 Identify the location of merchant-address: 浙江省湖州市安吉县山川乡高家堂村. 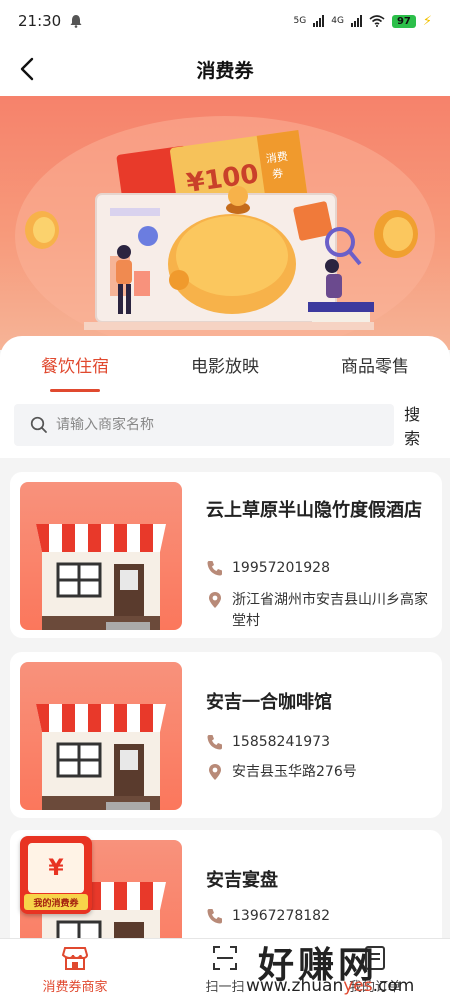
(330, 610).